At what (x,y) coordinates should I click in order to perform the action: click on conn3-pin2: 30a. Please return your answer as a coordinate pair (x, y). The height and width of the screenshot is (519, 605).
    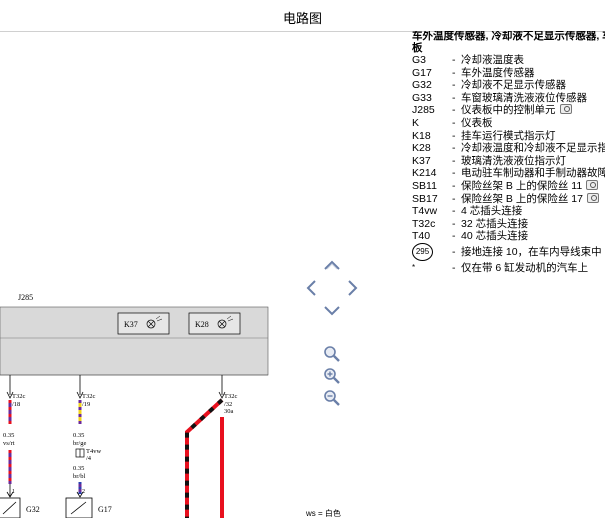
    Looking at the image, I should click on (229, 411).